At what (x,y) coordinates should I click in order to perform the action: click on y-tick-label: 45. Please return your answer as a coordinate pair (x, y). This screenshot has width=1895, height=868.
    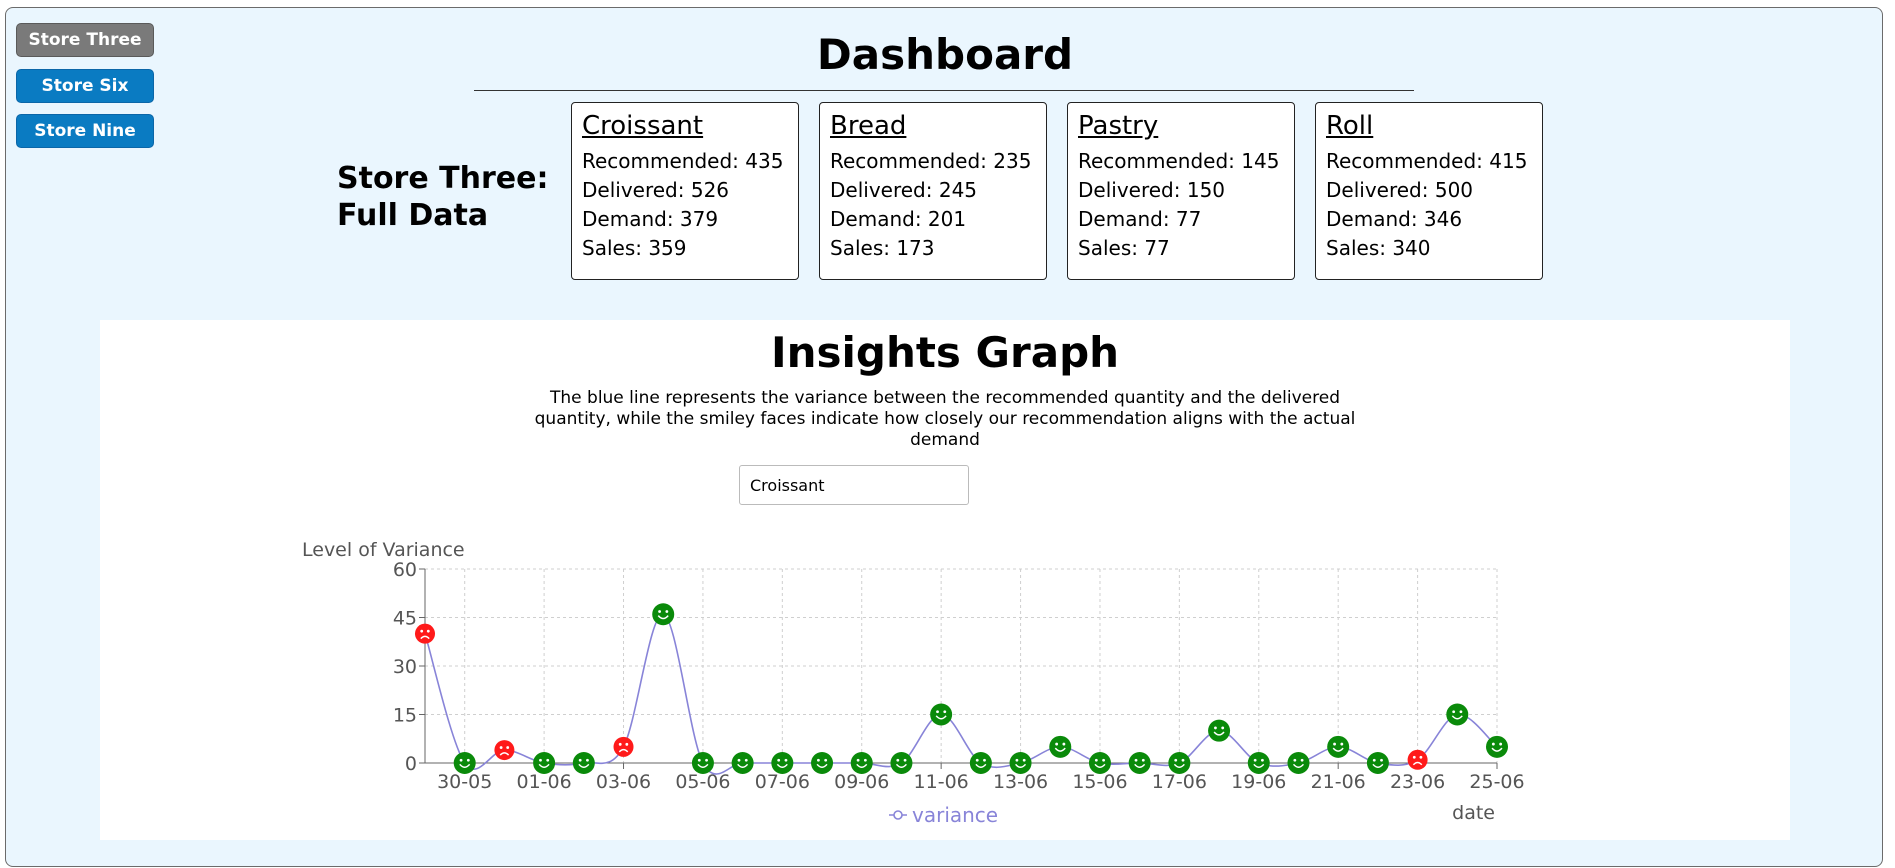
    Looking at the image, I should click on (405, 619).